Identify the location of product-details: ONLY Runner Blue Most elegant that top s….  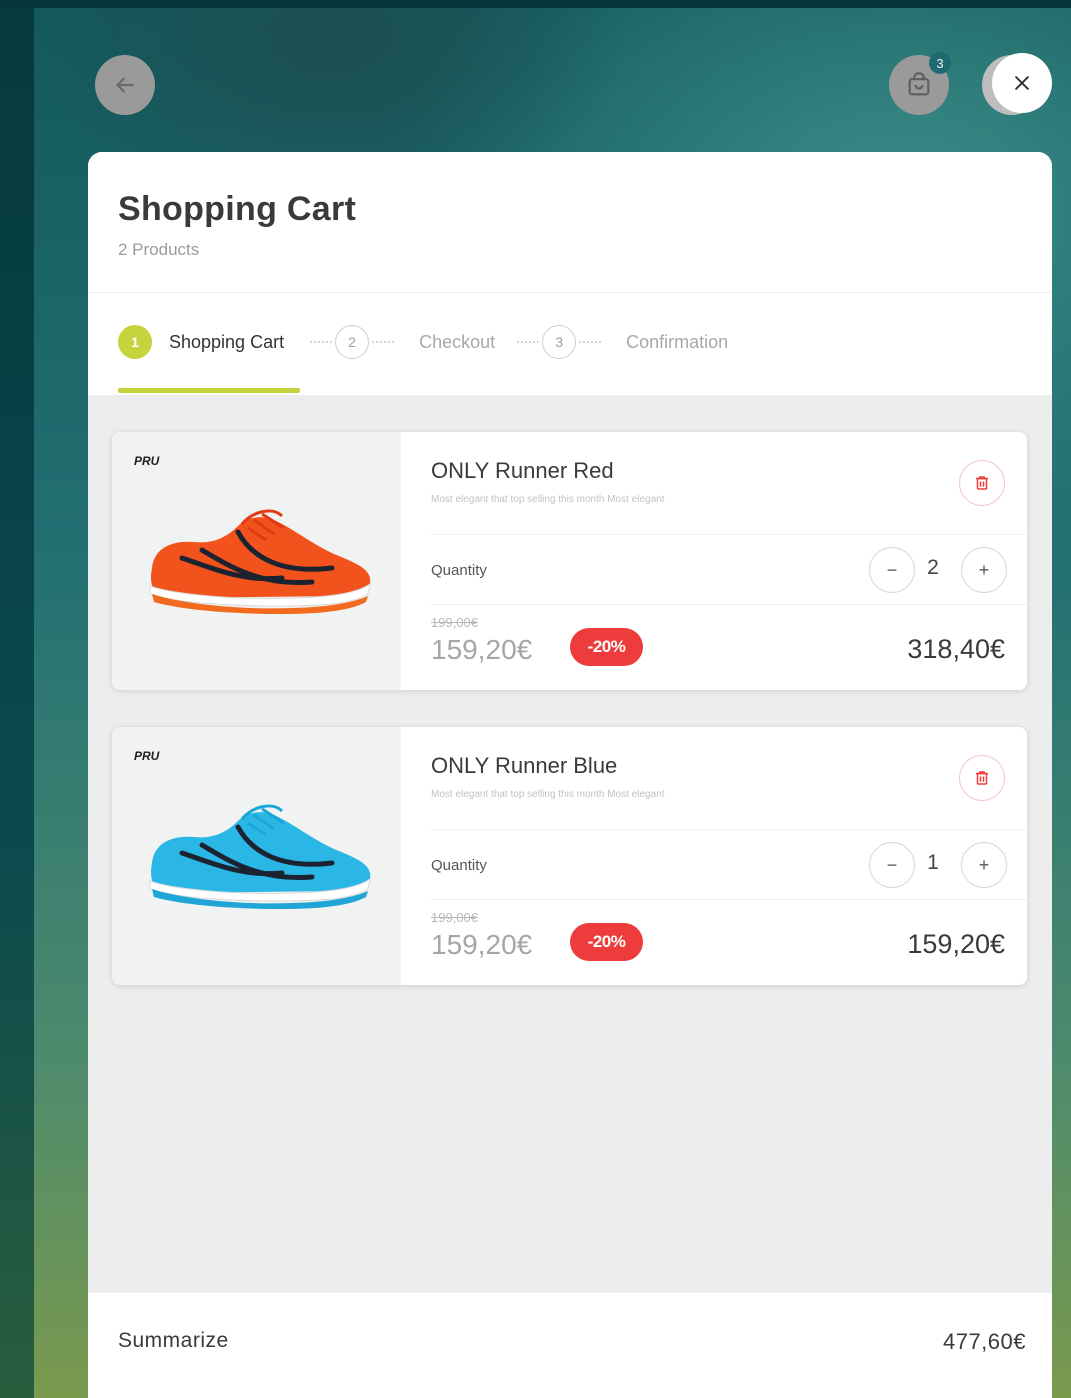
(714, 856).